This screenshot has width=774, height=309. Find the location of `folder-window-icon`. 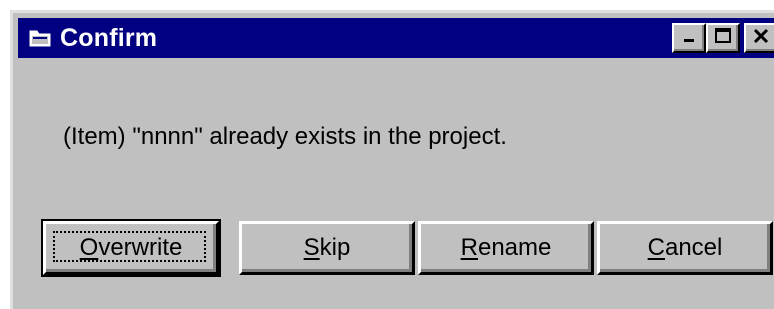

folder-window-icon is located at coordinates (40, 38).